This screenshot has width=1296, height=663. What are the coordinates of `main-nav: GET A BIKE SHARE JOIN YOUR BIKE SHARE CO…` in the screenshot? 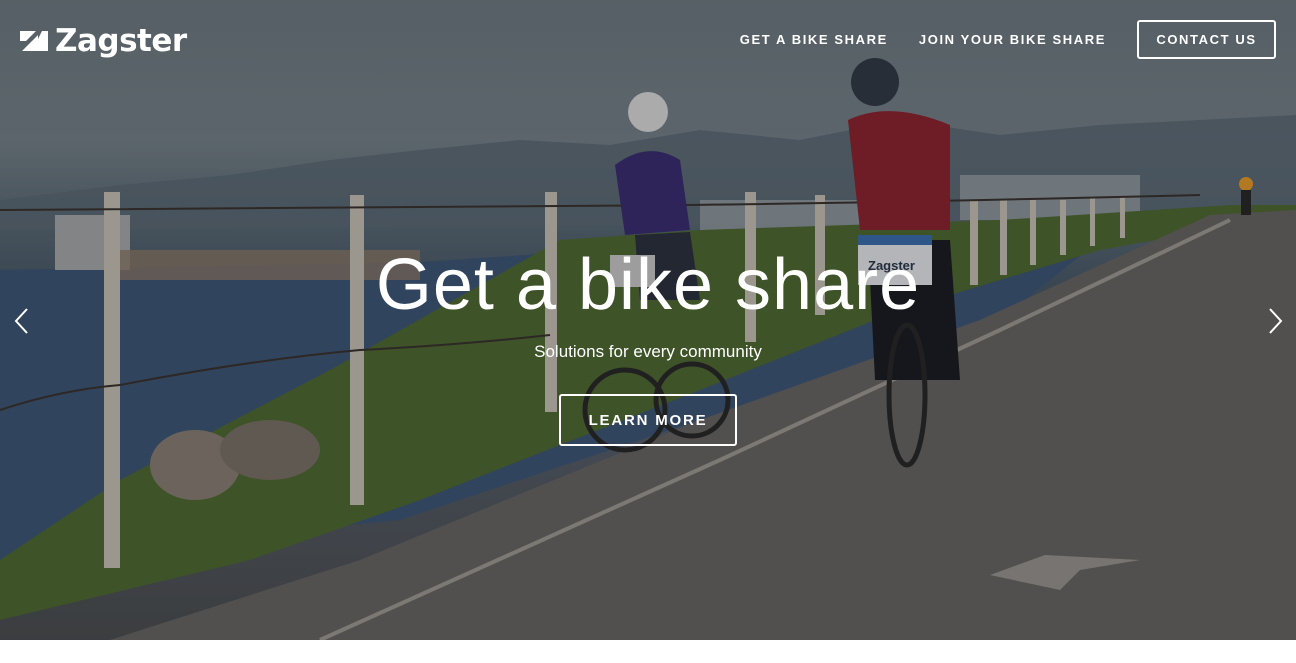 It's located at (1008, 39).